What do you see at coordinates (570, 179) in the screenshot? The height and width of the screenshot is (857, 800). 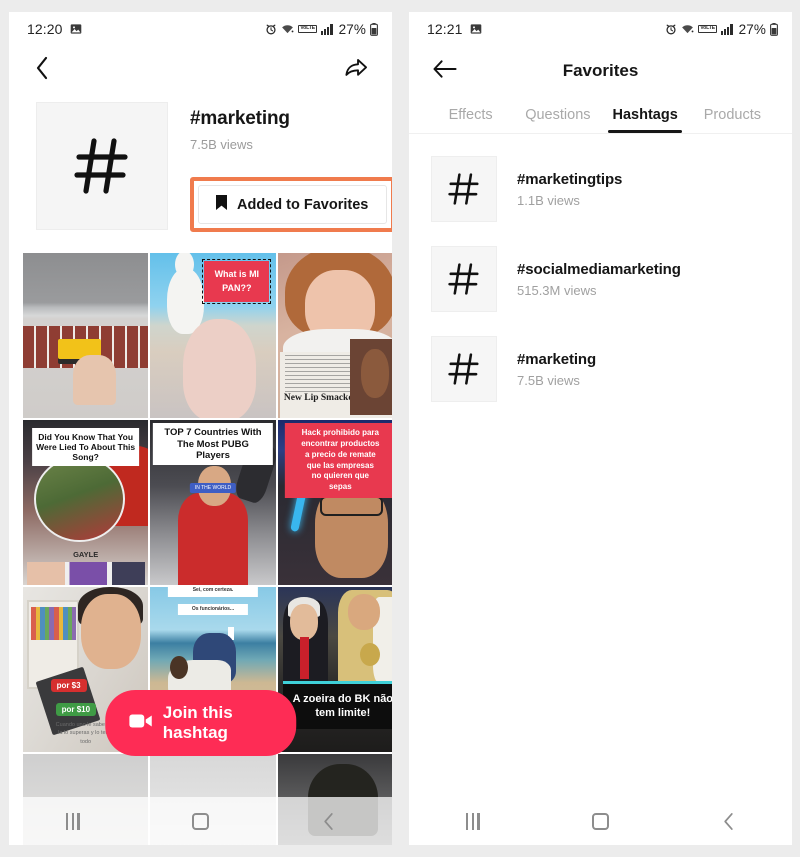 I see `hashtag-name: #marketingtips` at bounding box center [570, 179].